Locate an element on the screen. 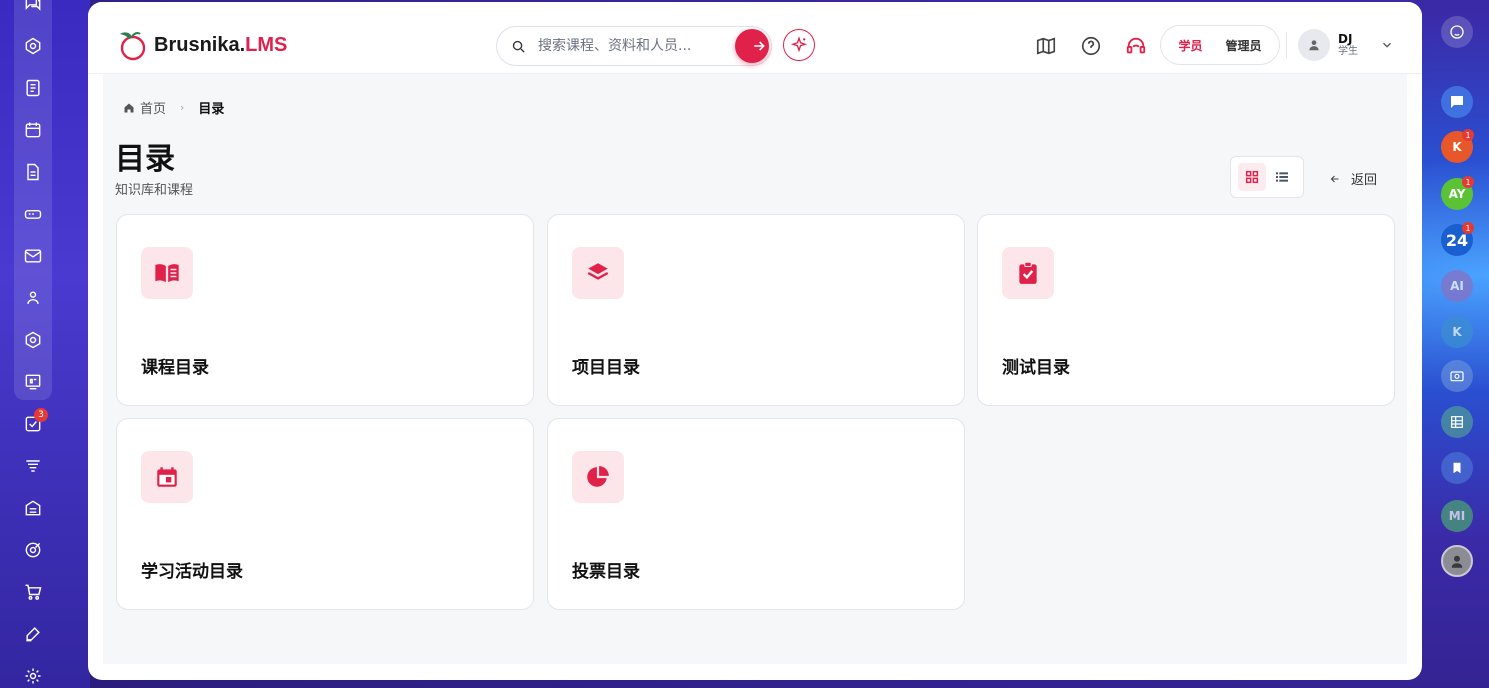  page-title: 目录 is located at coordinates (145, 159).